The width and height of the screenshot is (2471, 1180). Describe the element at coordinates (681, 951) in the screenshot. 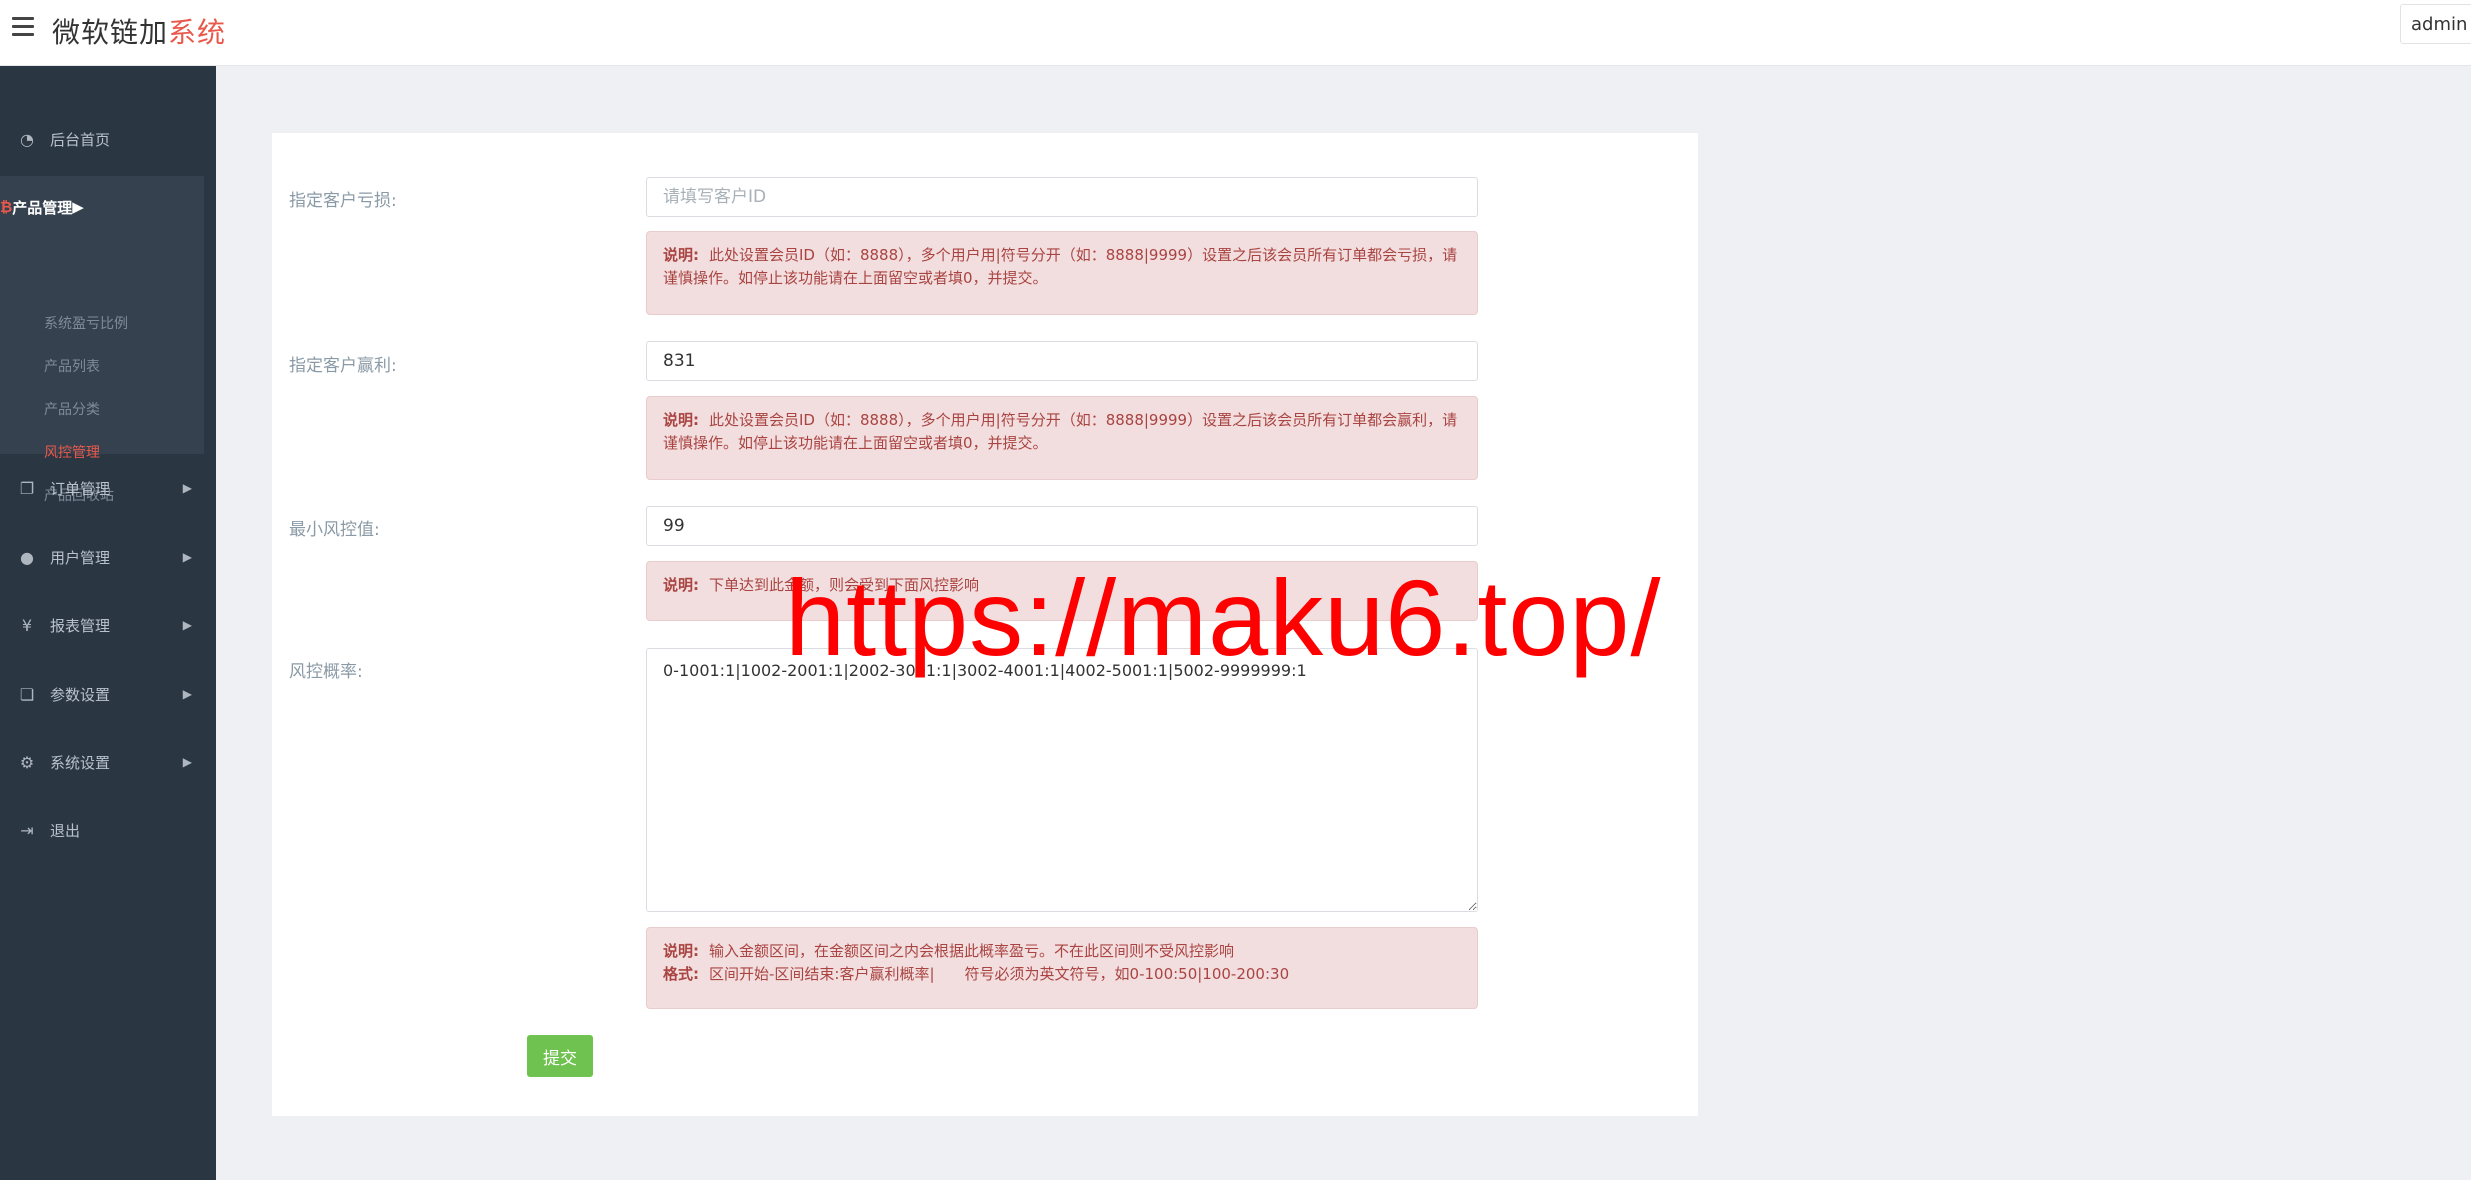

I see `risk-rate-note-title: 说明:` at that location.